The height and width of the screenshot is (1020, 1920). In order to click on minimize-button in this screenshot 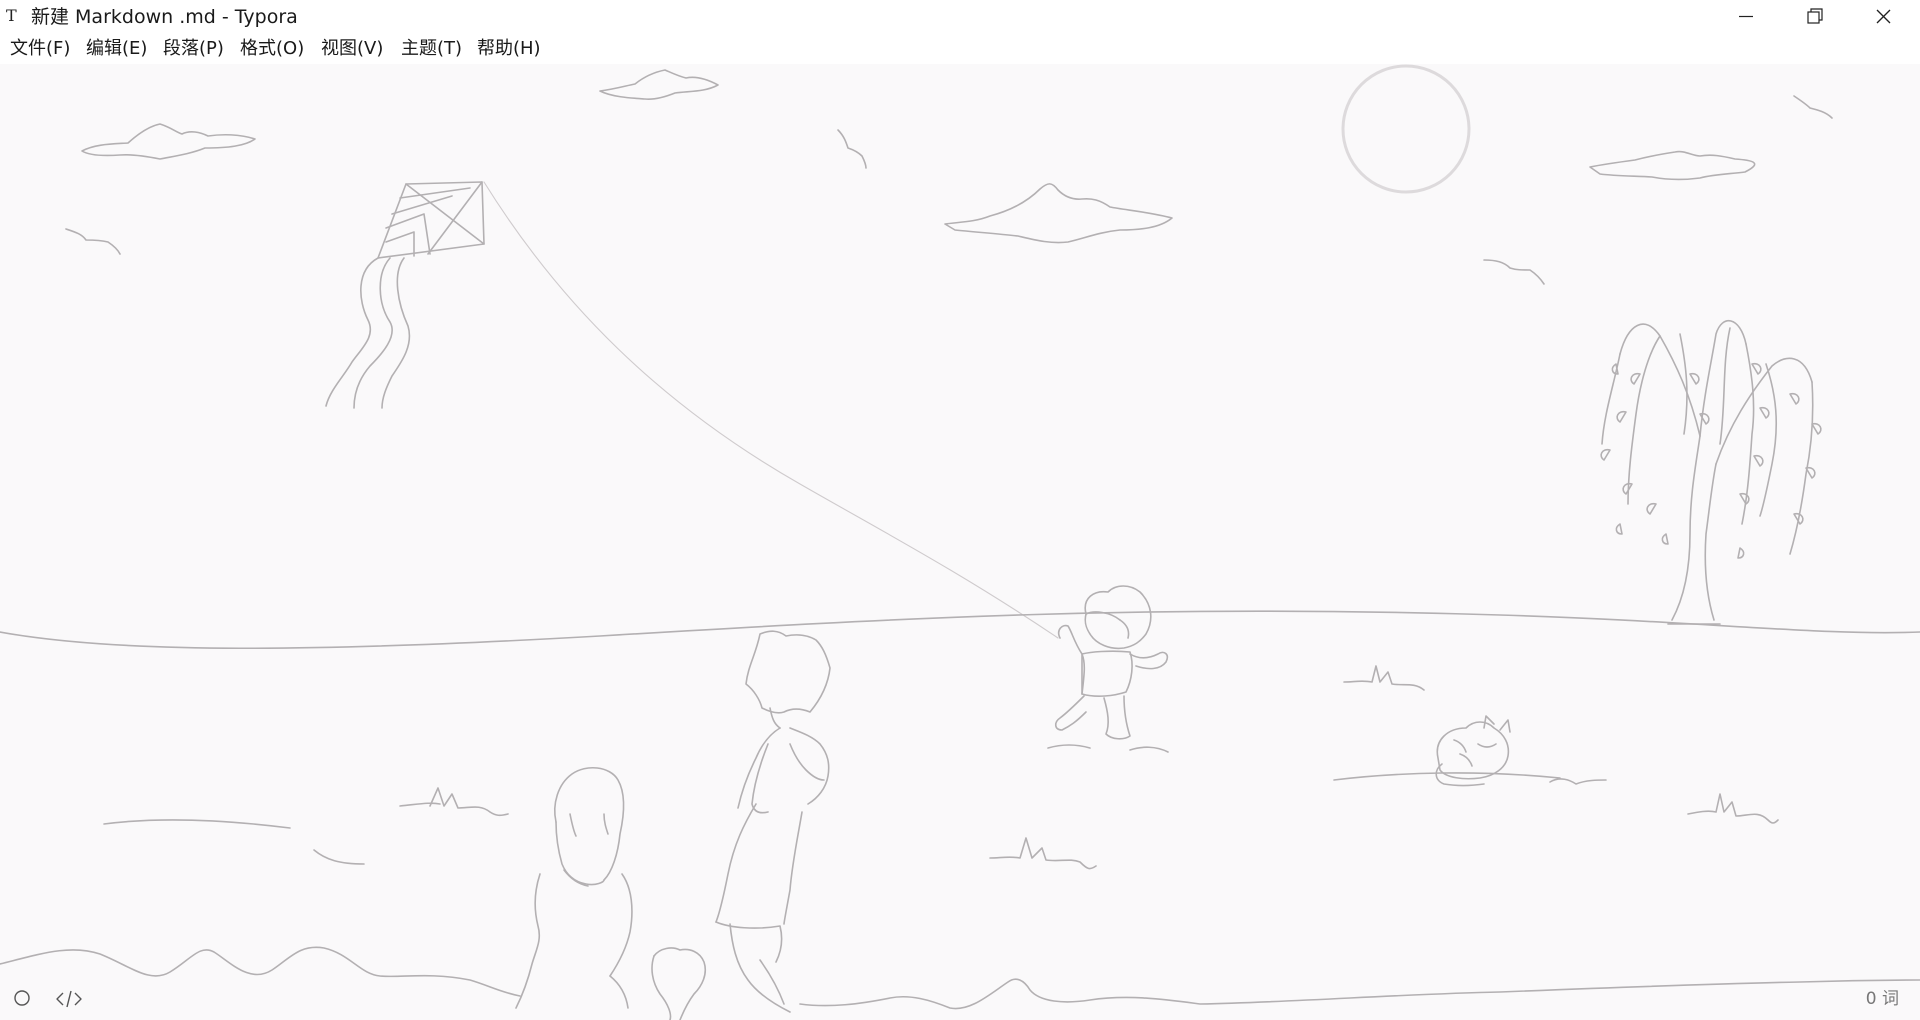, I will do `click(1744, 17)`.